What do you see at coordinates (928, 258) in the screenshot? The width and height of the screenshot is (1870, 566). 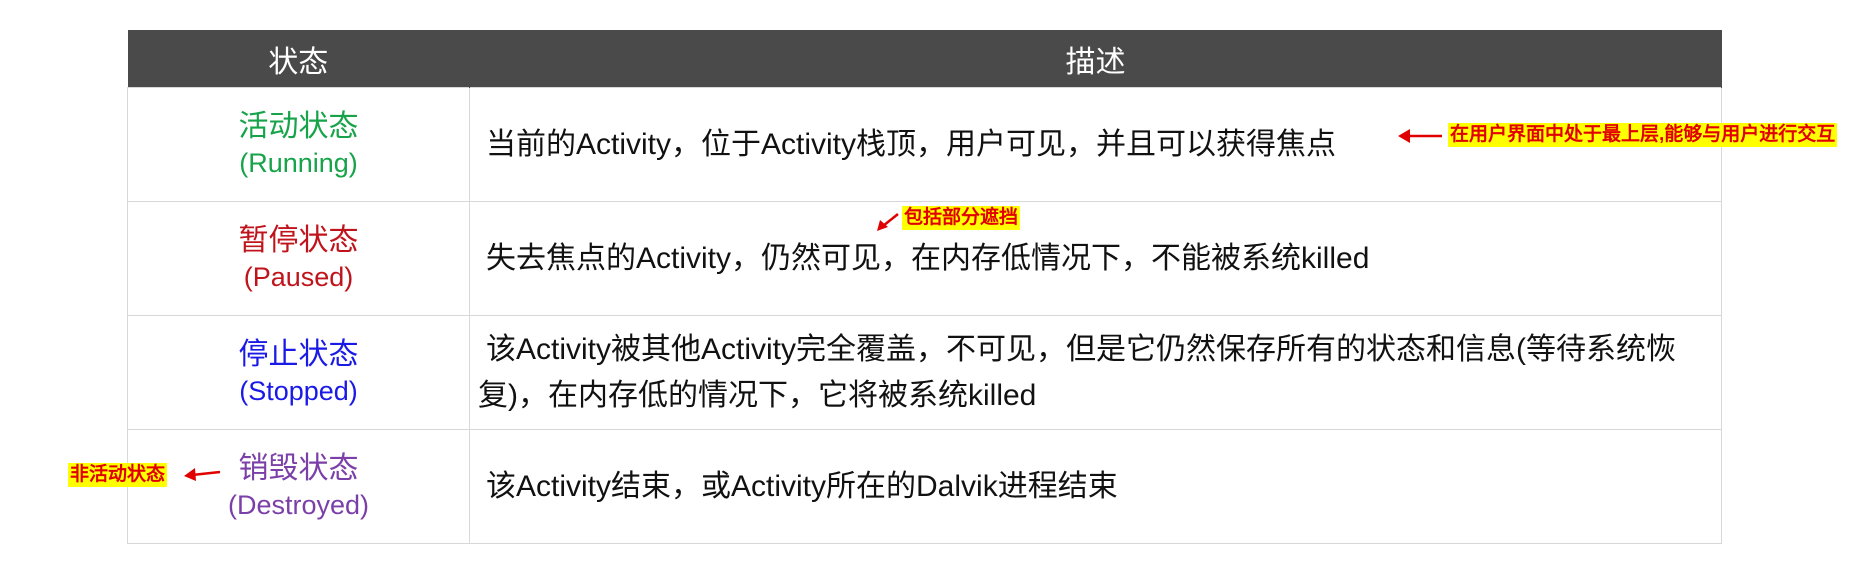 I see `description-text: 失去焦点的Activity，仍然可见，在内存低情况下，不能被系统killed` at bounding box center [928, 258].